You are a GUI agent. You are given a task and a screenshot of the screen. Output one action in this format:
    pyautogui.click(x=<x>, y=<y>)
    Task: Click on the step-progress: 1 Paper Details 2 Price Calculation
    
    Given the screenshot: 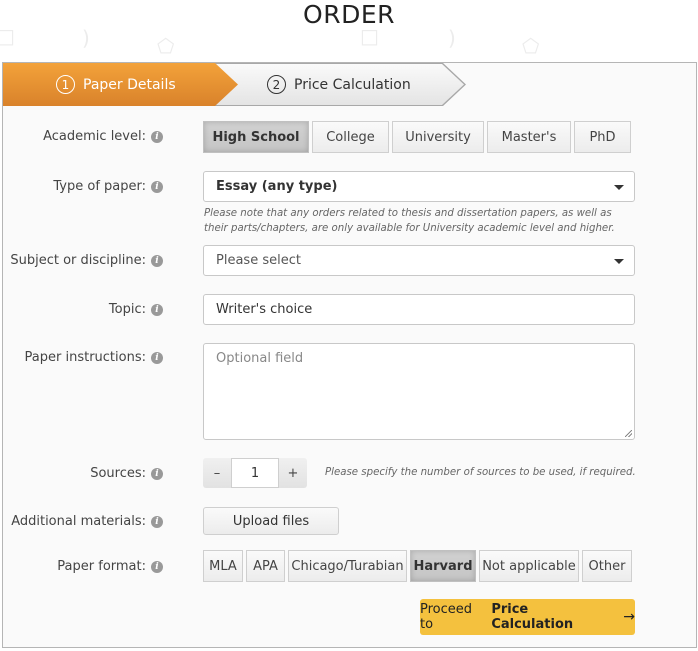 What is the action you would take?
    pyautogui.click(x=238, y=84)
    